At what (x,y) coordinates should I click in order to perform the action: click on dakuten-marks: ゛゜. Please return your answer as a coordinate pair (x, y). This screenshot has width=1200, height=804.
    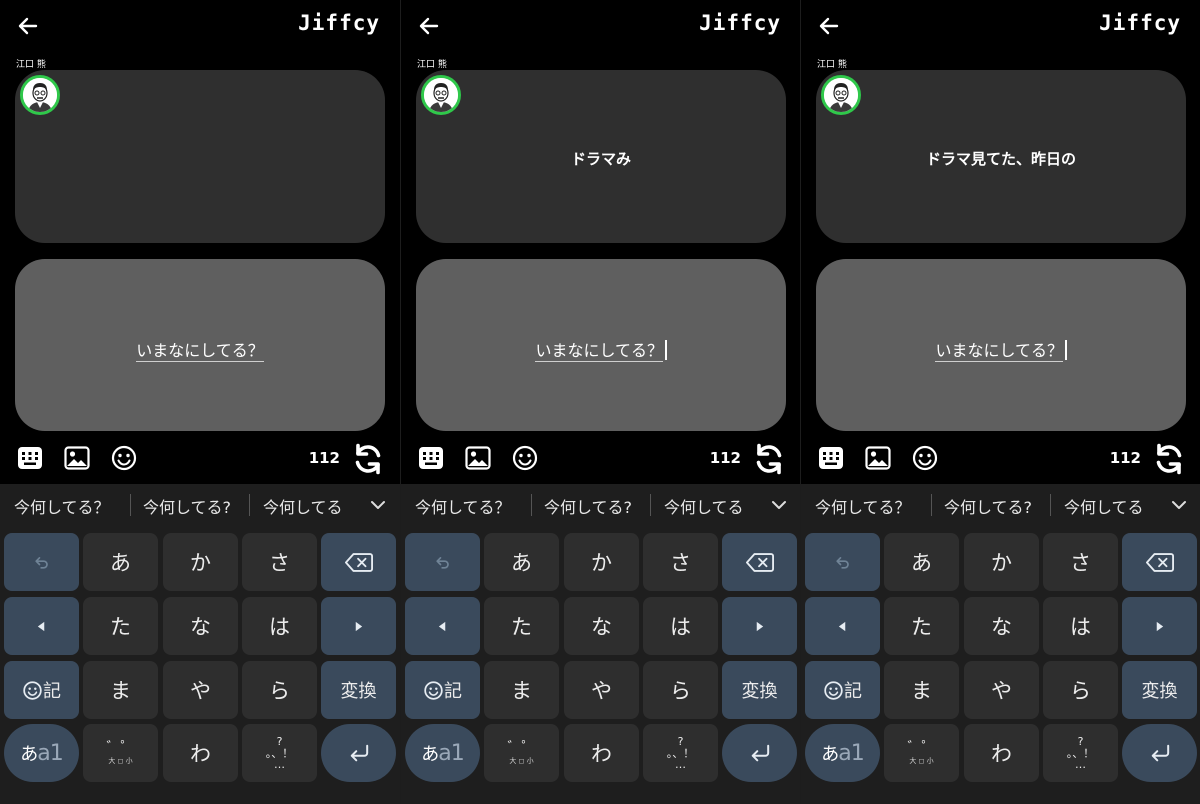
    Looking at the image, I should click on (921, 748).